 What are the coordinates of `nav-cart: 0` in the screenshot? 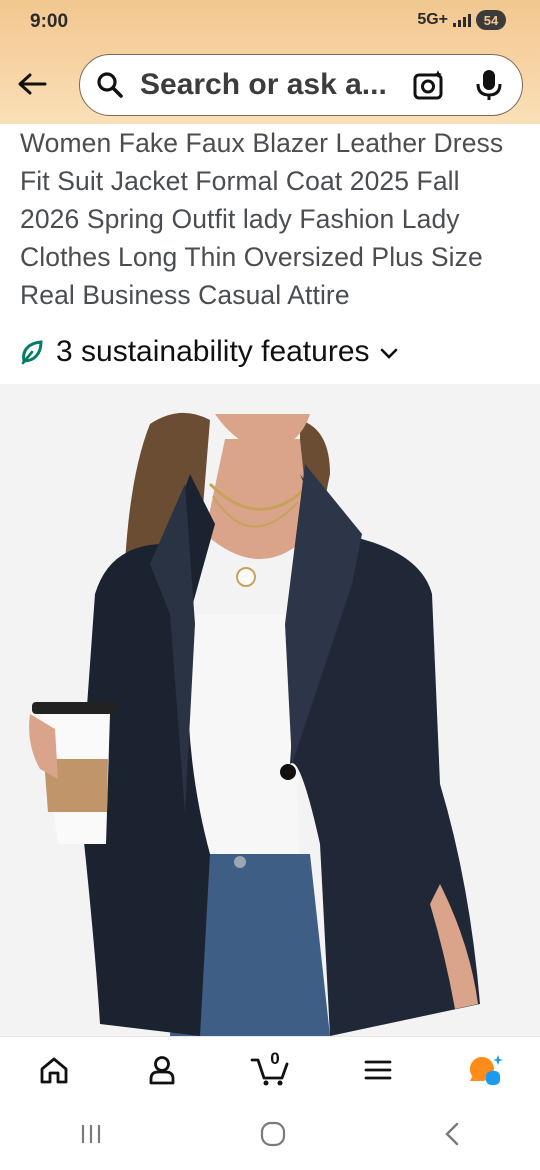 It's located at (270, 1070).